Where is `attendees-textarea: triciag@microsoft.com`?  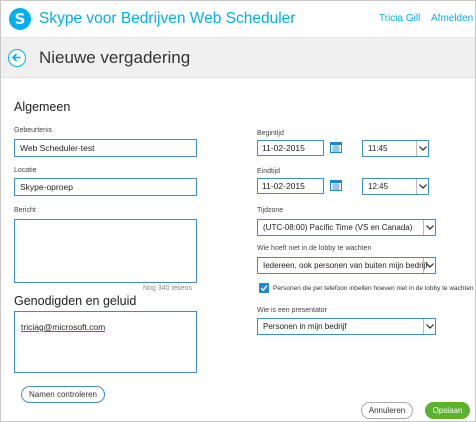 attendees-textarea: triciag@microsoft.com is located at coordinates (105, 342).